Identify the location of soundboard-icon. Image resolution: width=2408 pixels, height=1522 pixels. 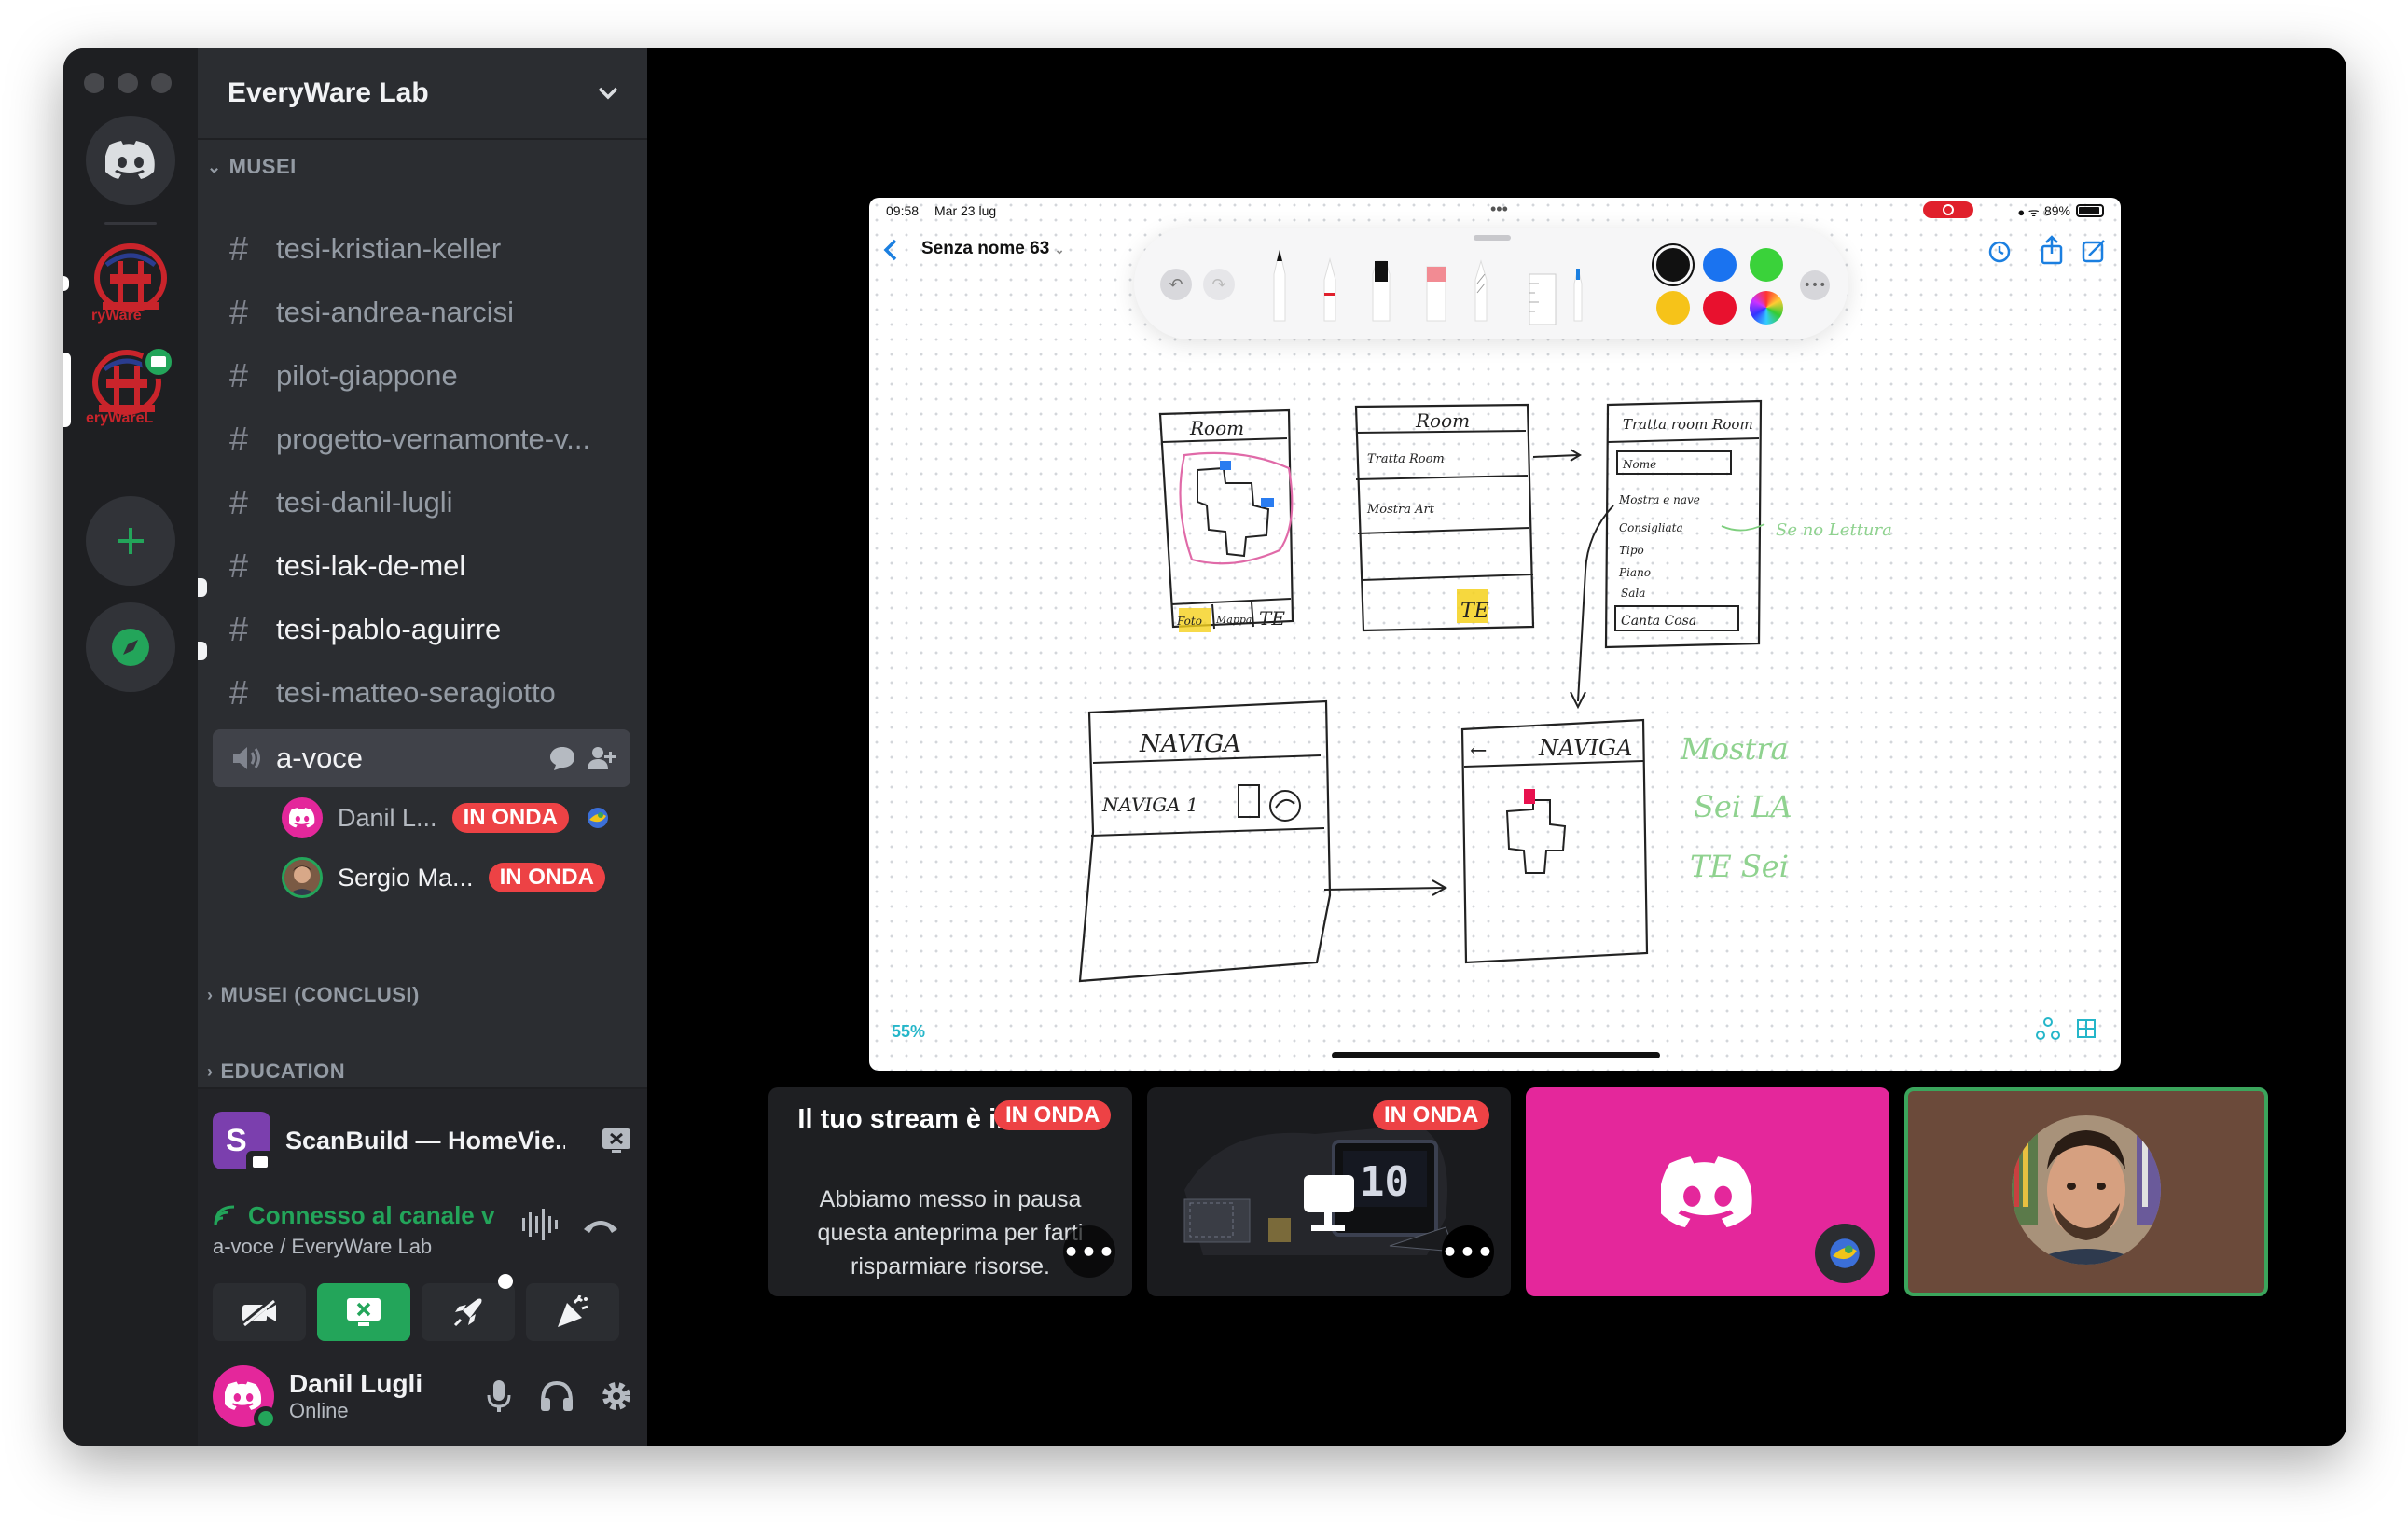
(540, 1224).